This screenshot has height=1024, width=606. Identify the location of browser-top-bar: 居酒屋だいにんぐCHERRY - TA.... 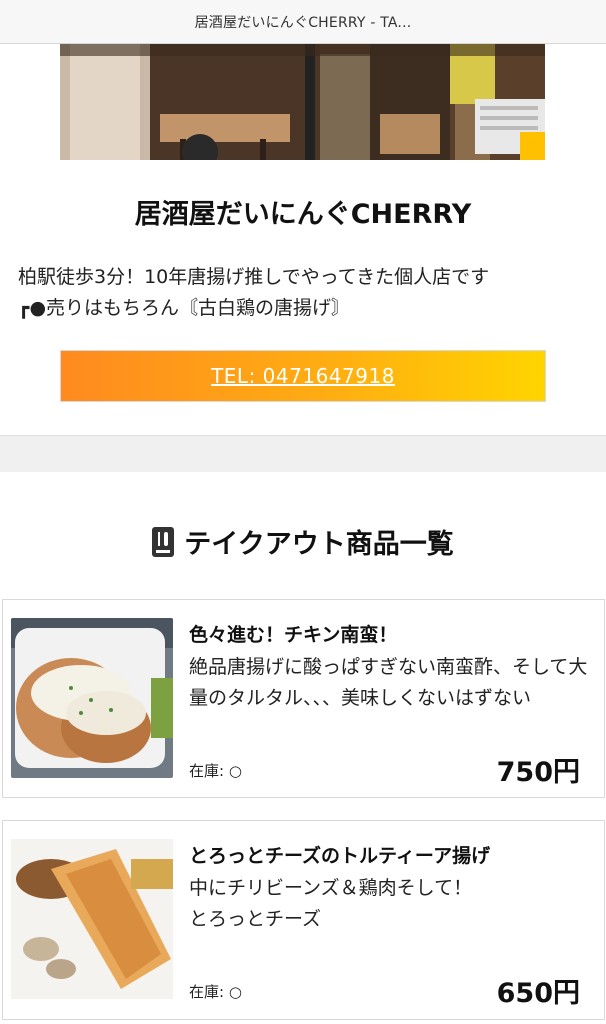
(303, 22).